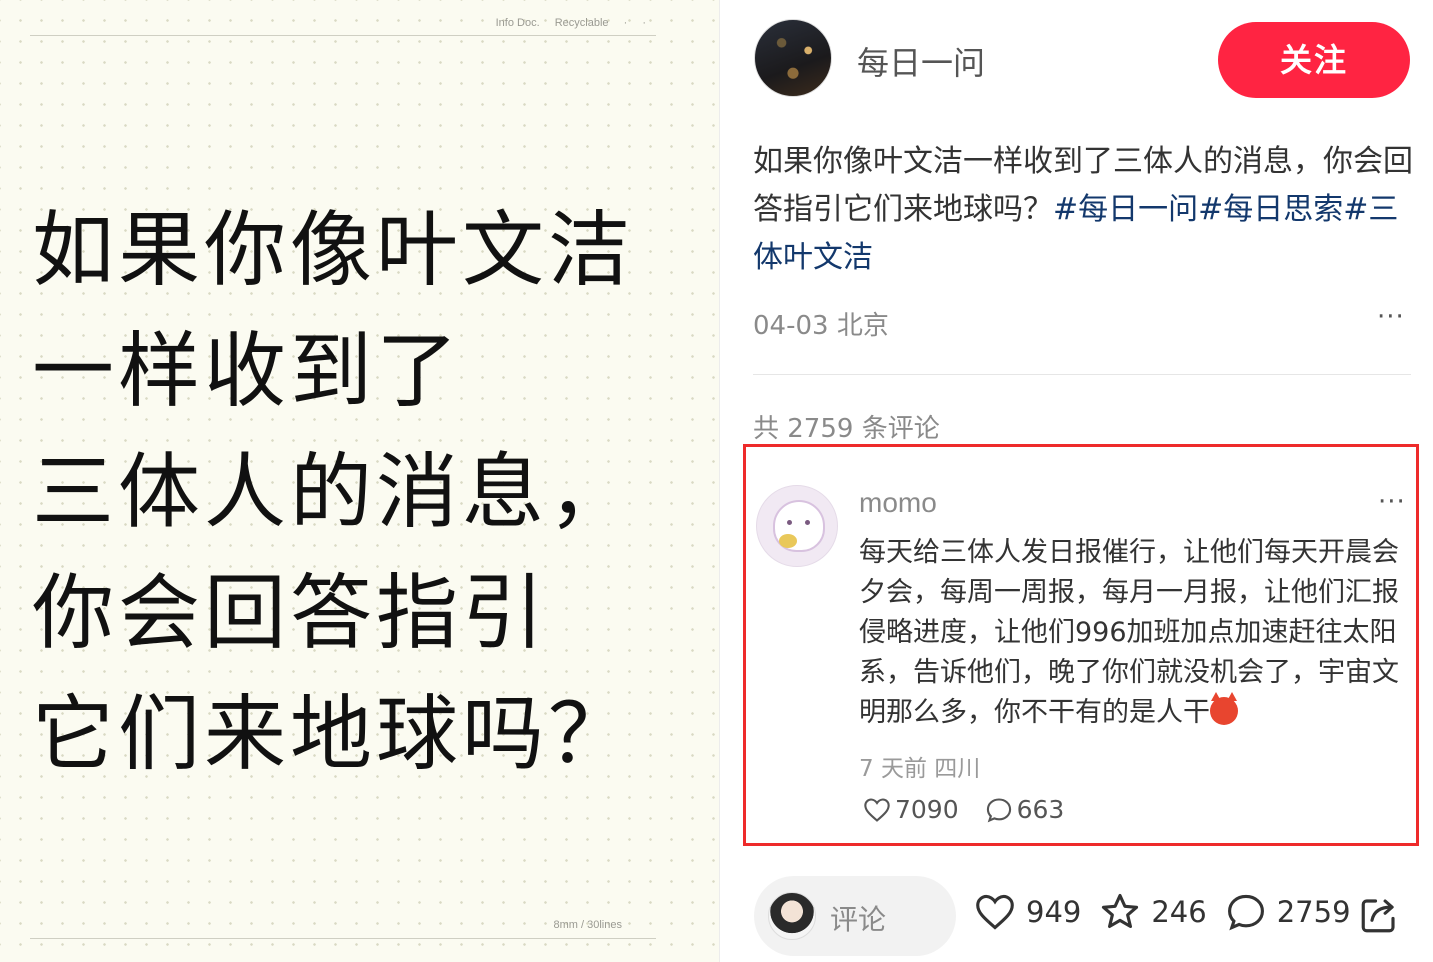 The height and width of the screenshot is (962, 1433). Describe the element at coordinates (797, 526) in the screenshot. I see `commenter-avatar` at that location.